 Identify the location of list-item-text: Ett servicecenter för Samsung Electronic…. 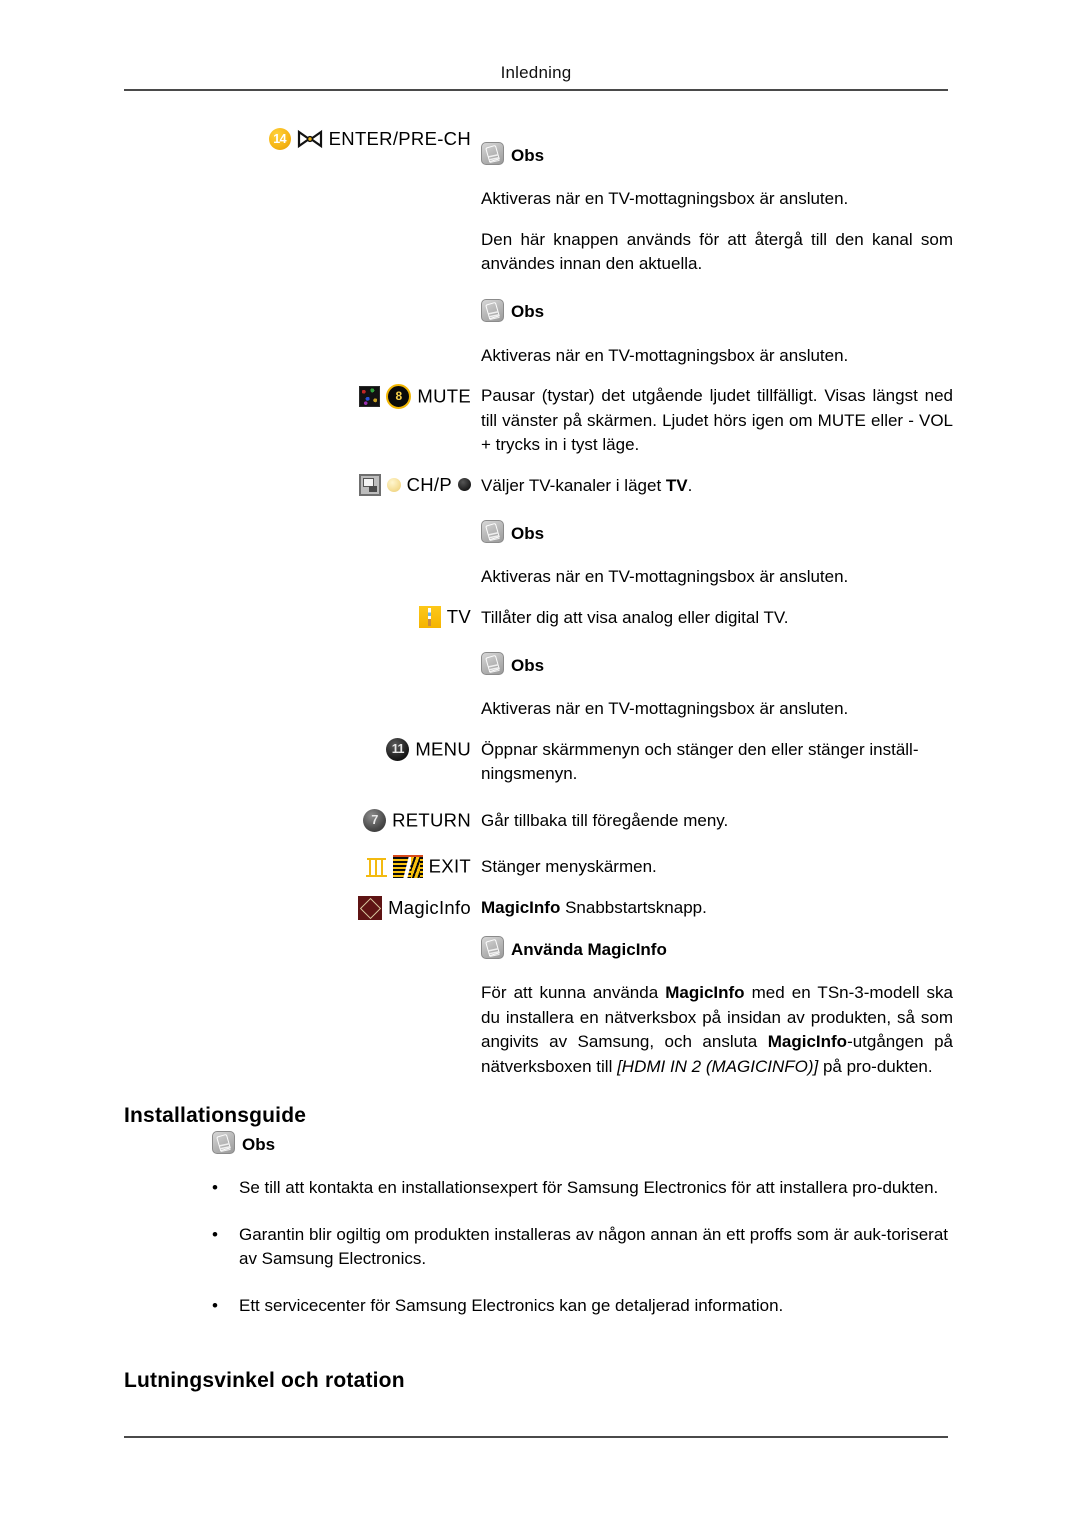
(511, 1305).